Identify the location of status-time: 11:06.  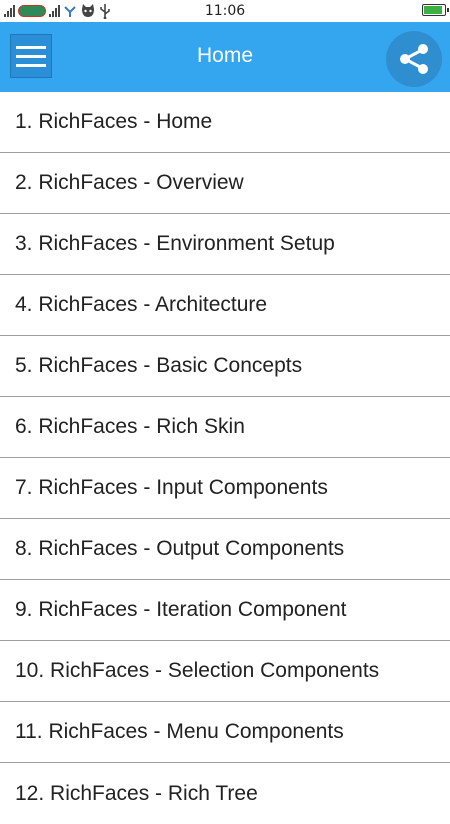
(225, 11).